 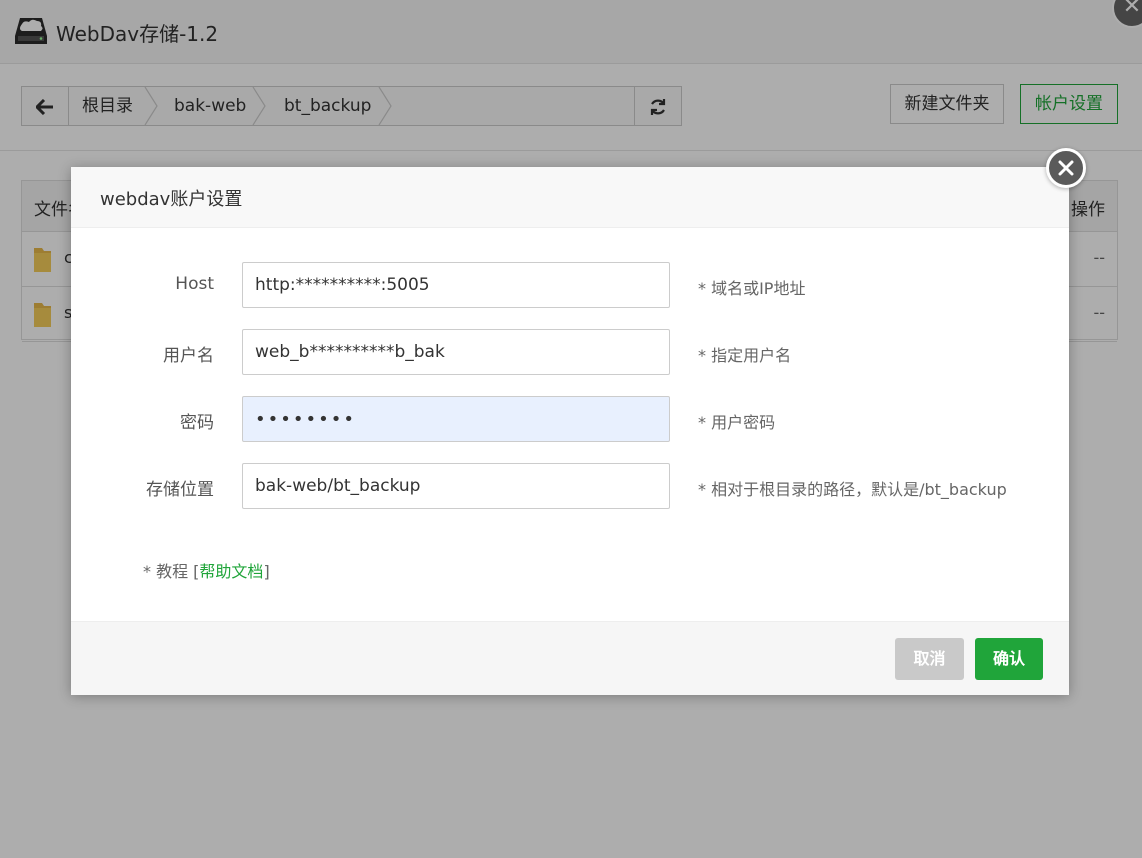 I want to click on username-label: 用户名, so click(x=188, y=356).